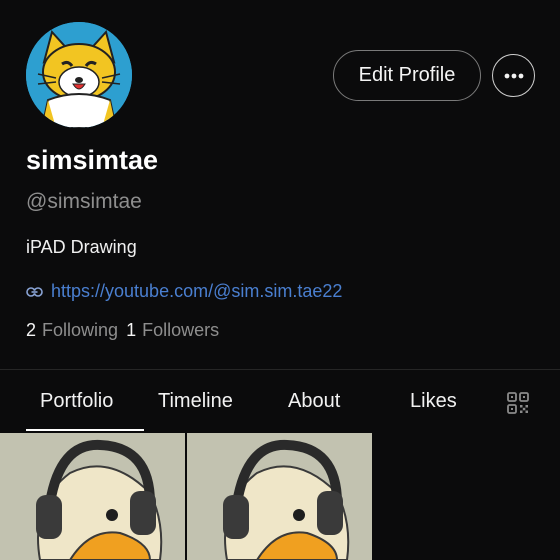  I want to click on follow-stats: 2 Following 1 Followers, so click(123, 330).